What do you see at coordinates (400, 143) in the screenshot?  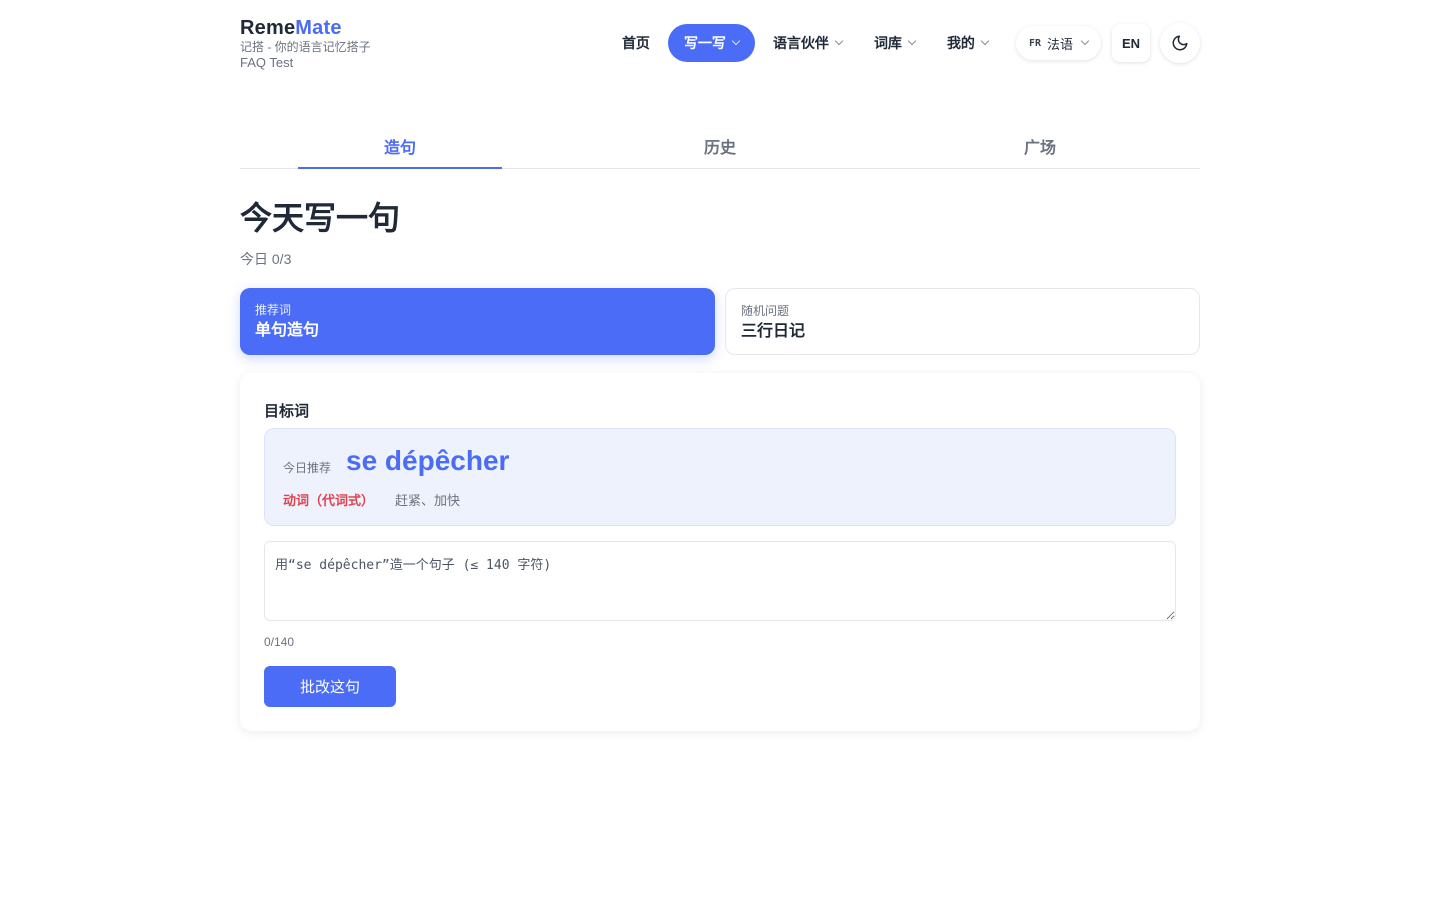 I see `tab-make-sentence: 造句` at bounding box center [400, 143].